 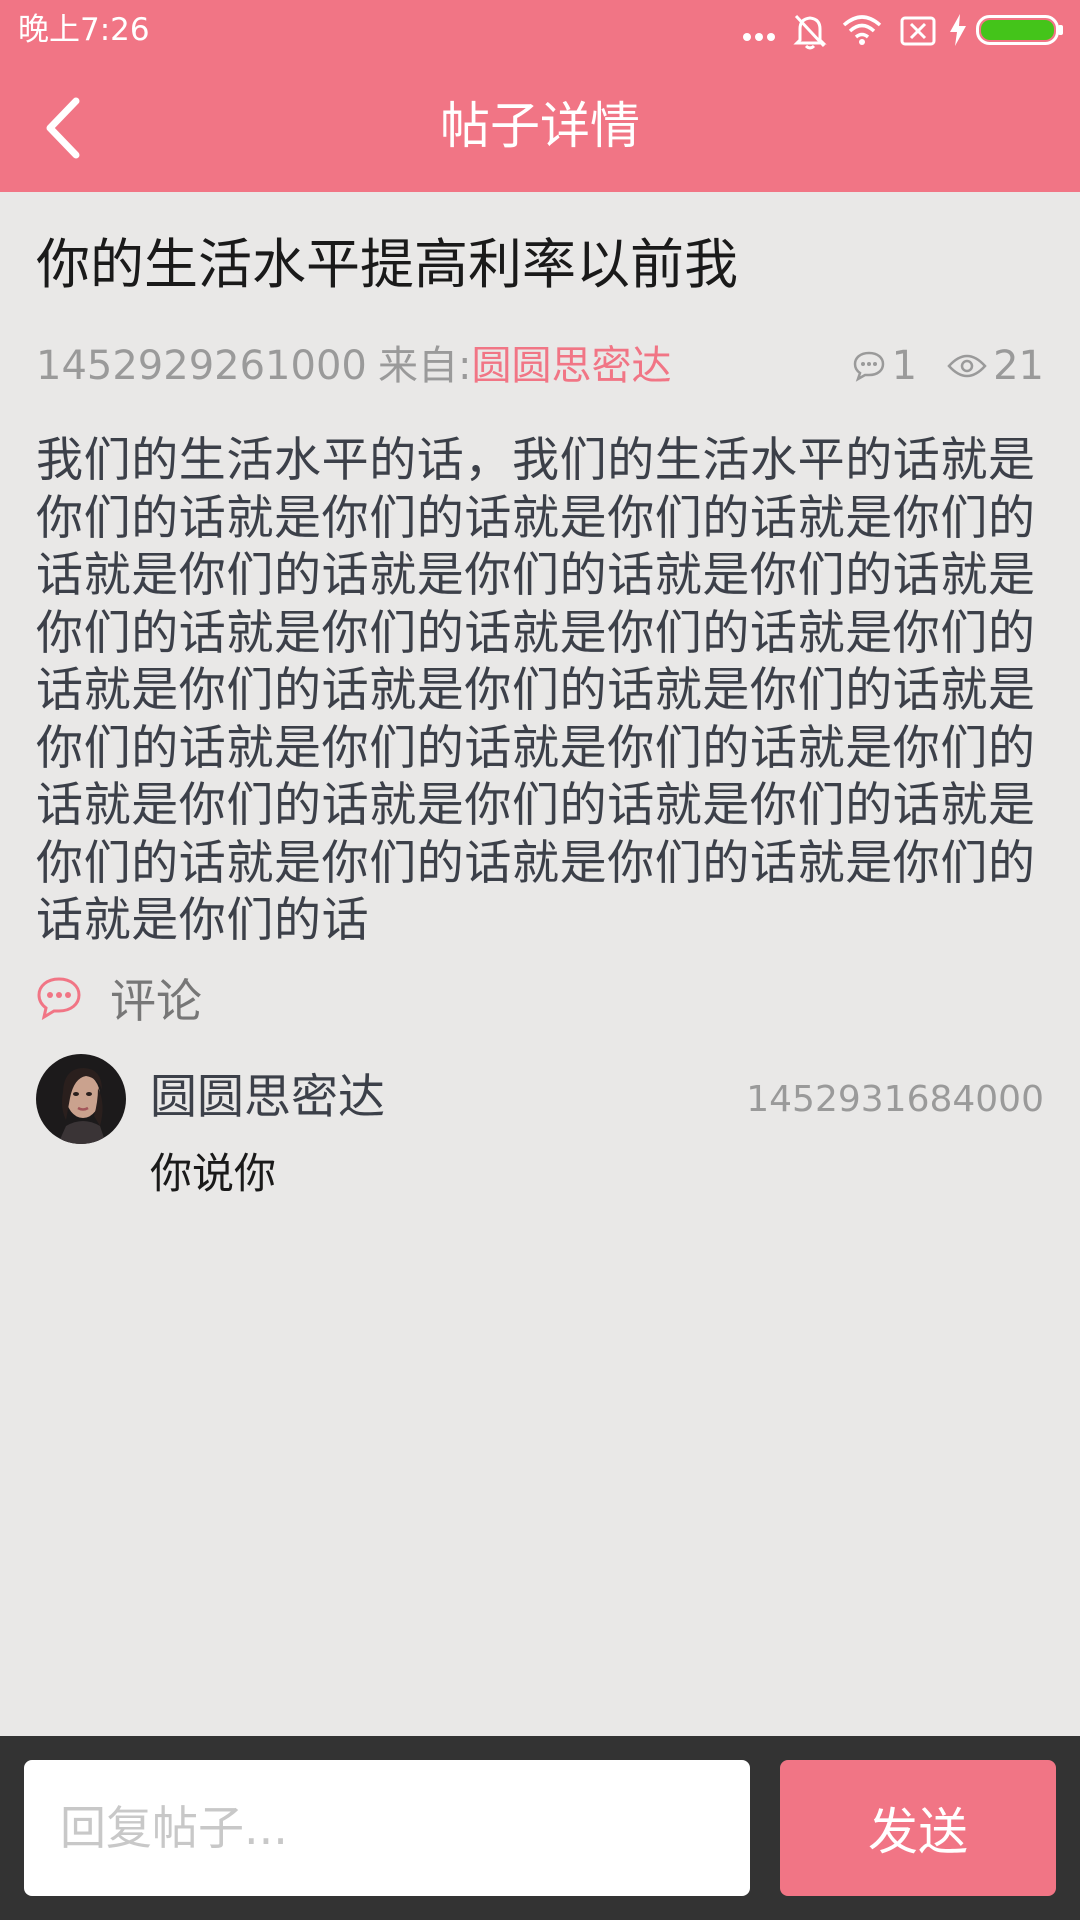 I want to click on battery-icon, so click(x=1019, y=30).